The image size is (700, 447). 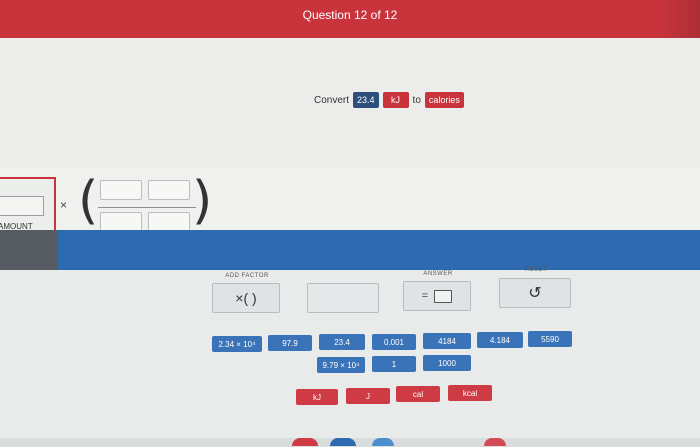 I want to click on unit-tile-j: J, so click(x=368, y=396).